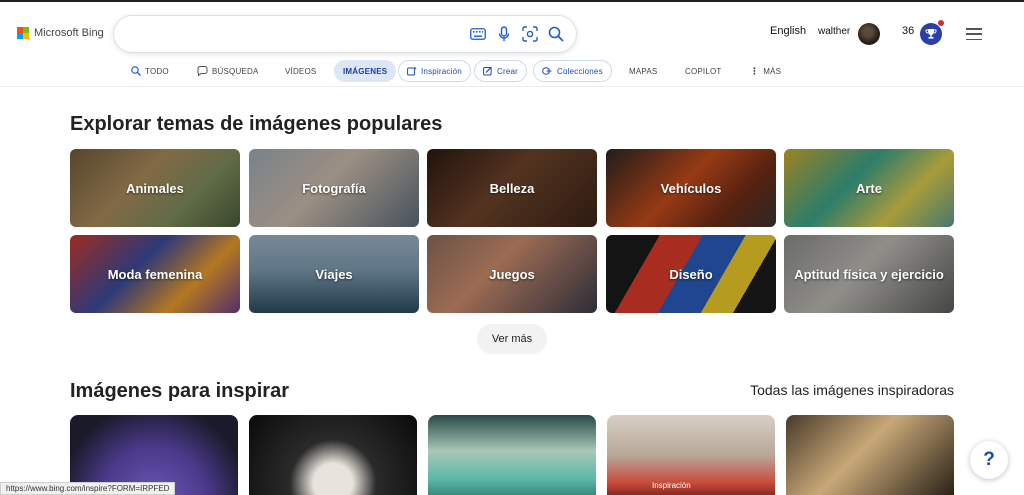 The width and height of the screenshot is (1024, 495). I want to click on more-vertical-icon: ⋮, so click(755, 70).